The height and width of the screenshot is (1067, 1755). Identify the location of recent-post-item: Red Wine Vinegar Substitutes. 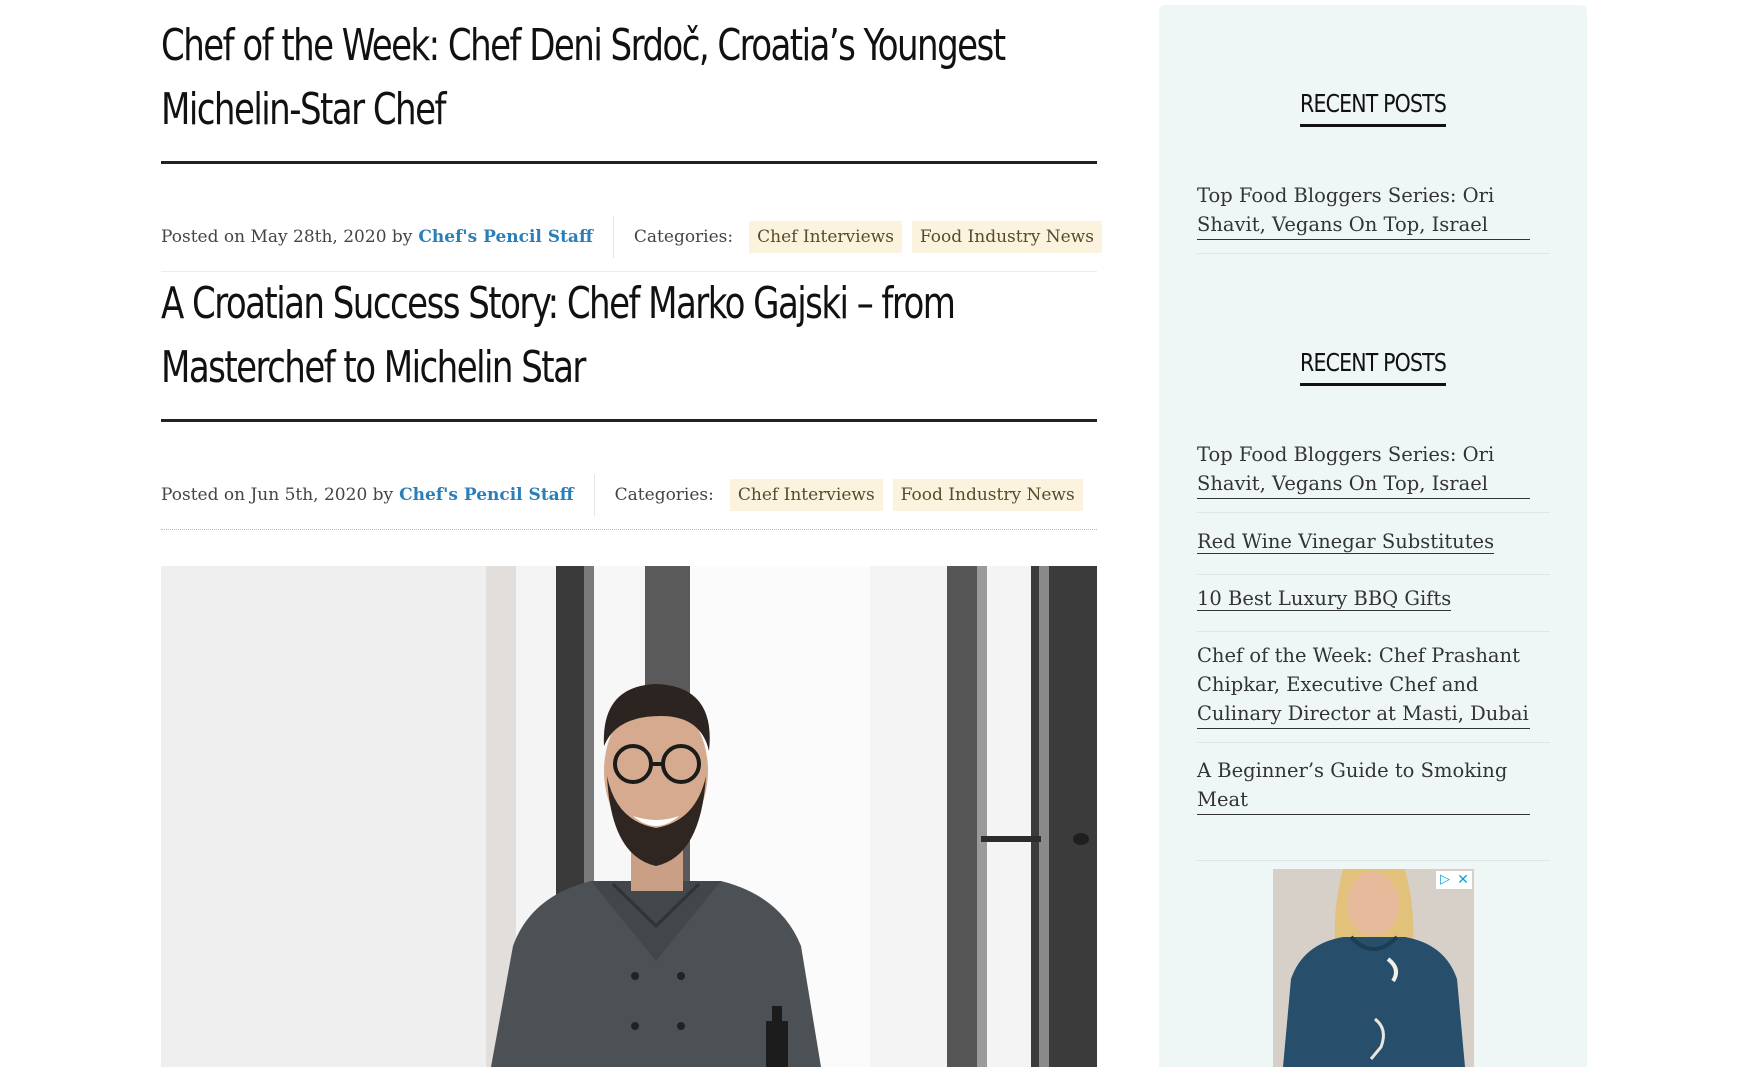
(1373, 551).